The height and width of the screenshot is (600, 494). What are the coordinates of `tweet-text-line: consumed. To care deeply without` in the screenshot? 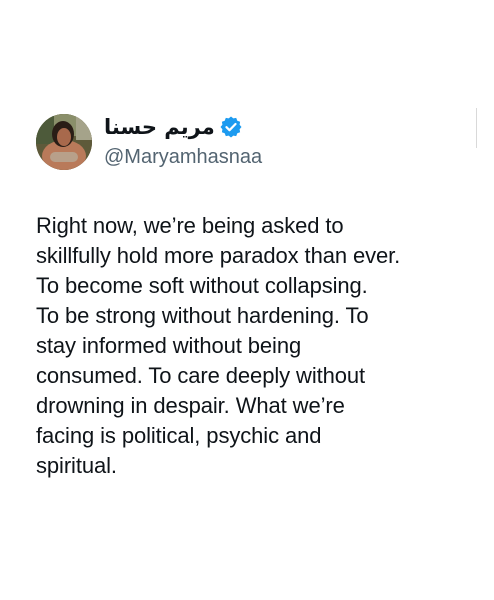 It's located at (201, 375).